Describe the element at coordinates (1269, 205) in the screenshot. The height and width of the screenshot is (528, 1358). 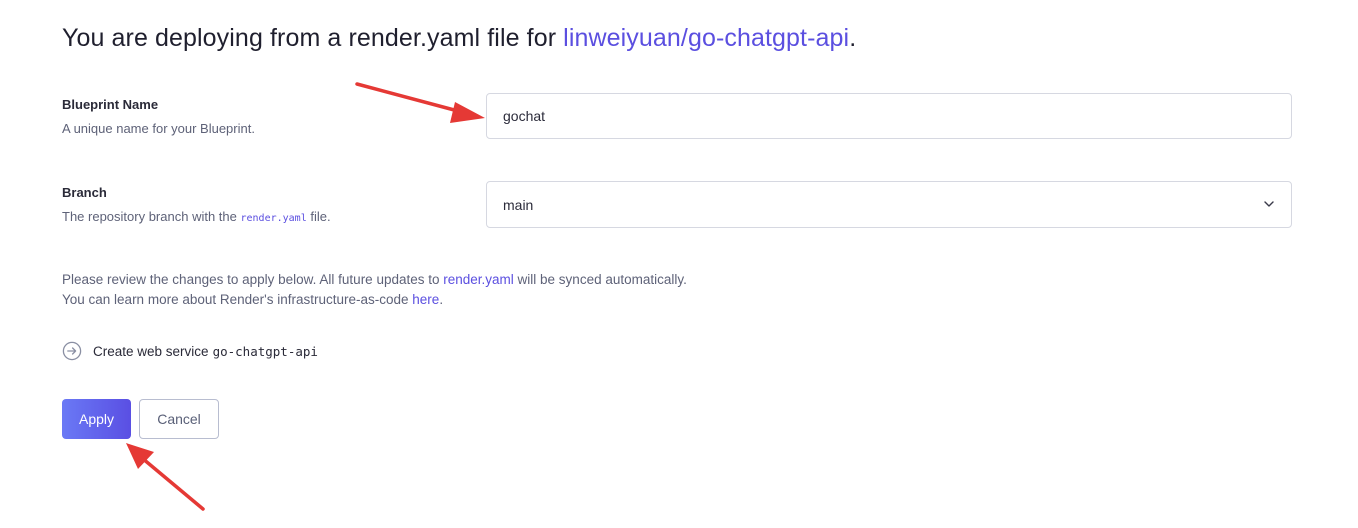
I see `chevron-down-icon` at that location.